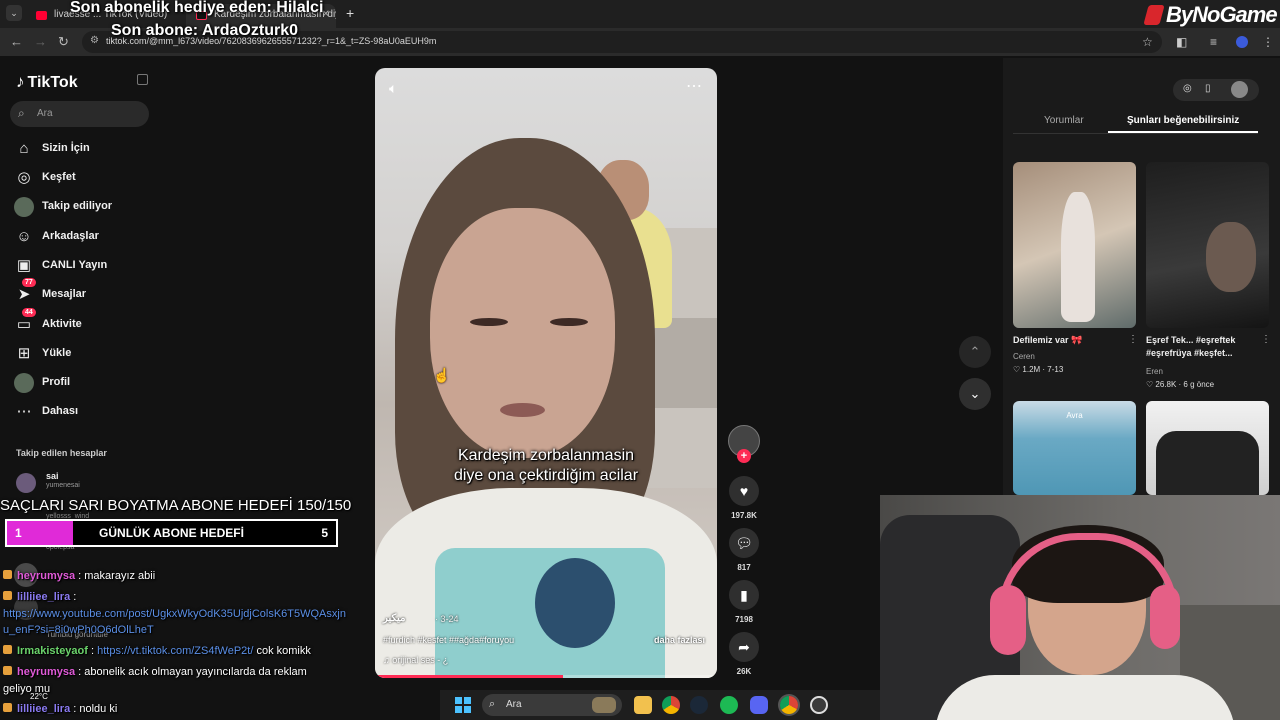 This screenshot has width=1280, height=720. Describe the element at coordinates (744, 543) in the screenshot. I see `comment-icon: 💬︎` at that location.